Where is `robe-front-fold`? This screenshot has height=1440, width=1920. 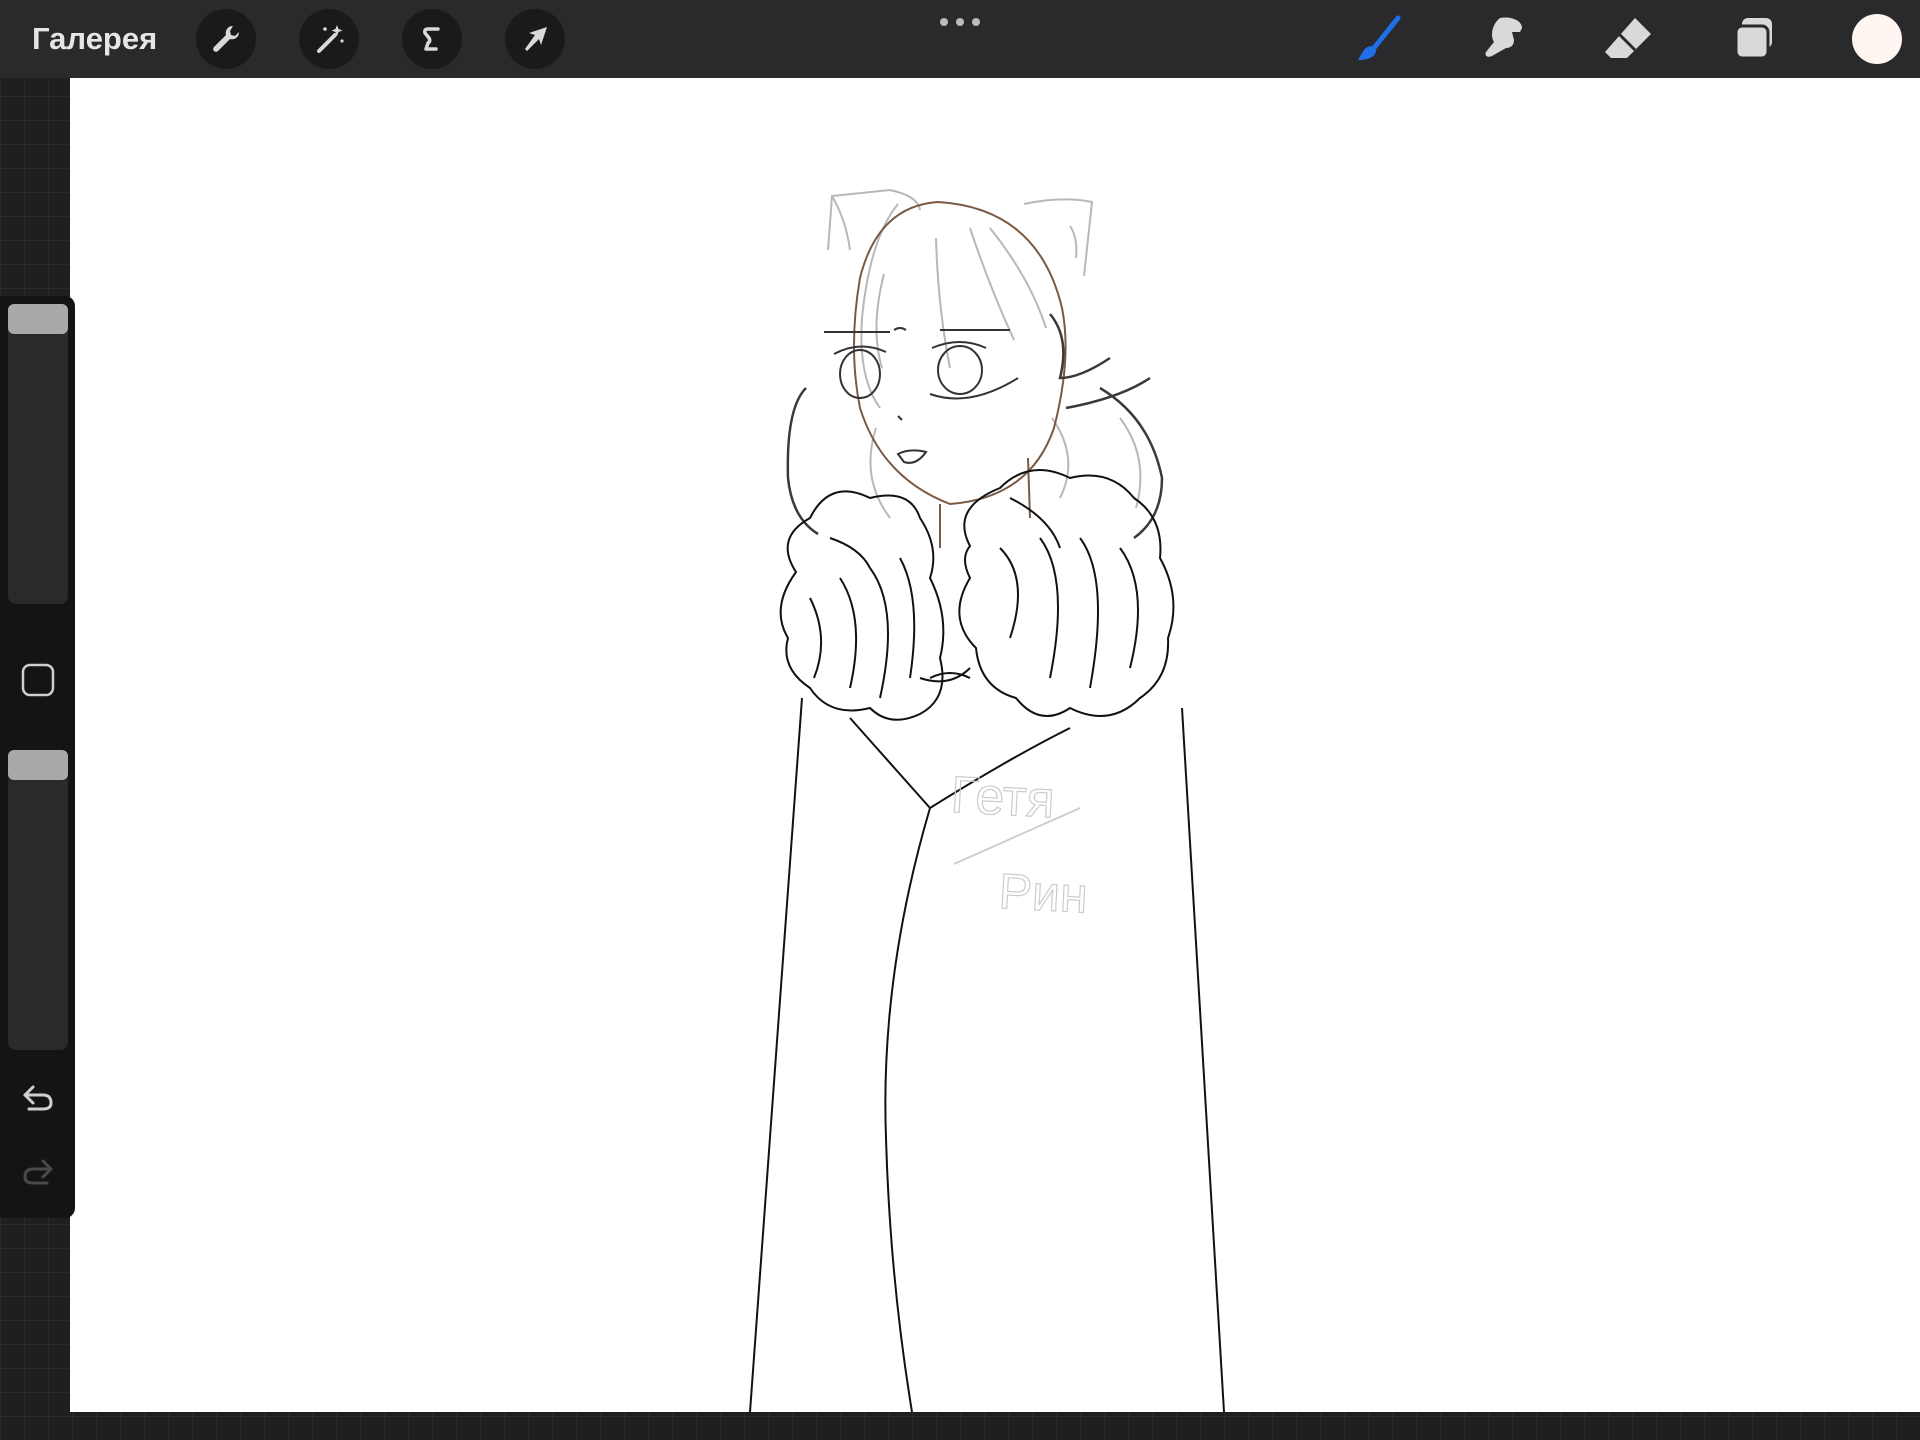 robe-front-fold is located at coordinates (890, 1064).